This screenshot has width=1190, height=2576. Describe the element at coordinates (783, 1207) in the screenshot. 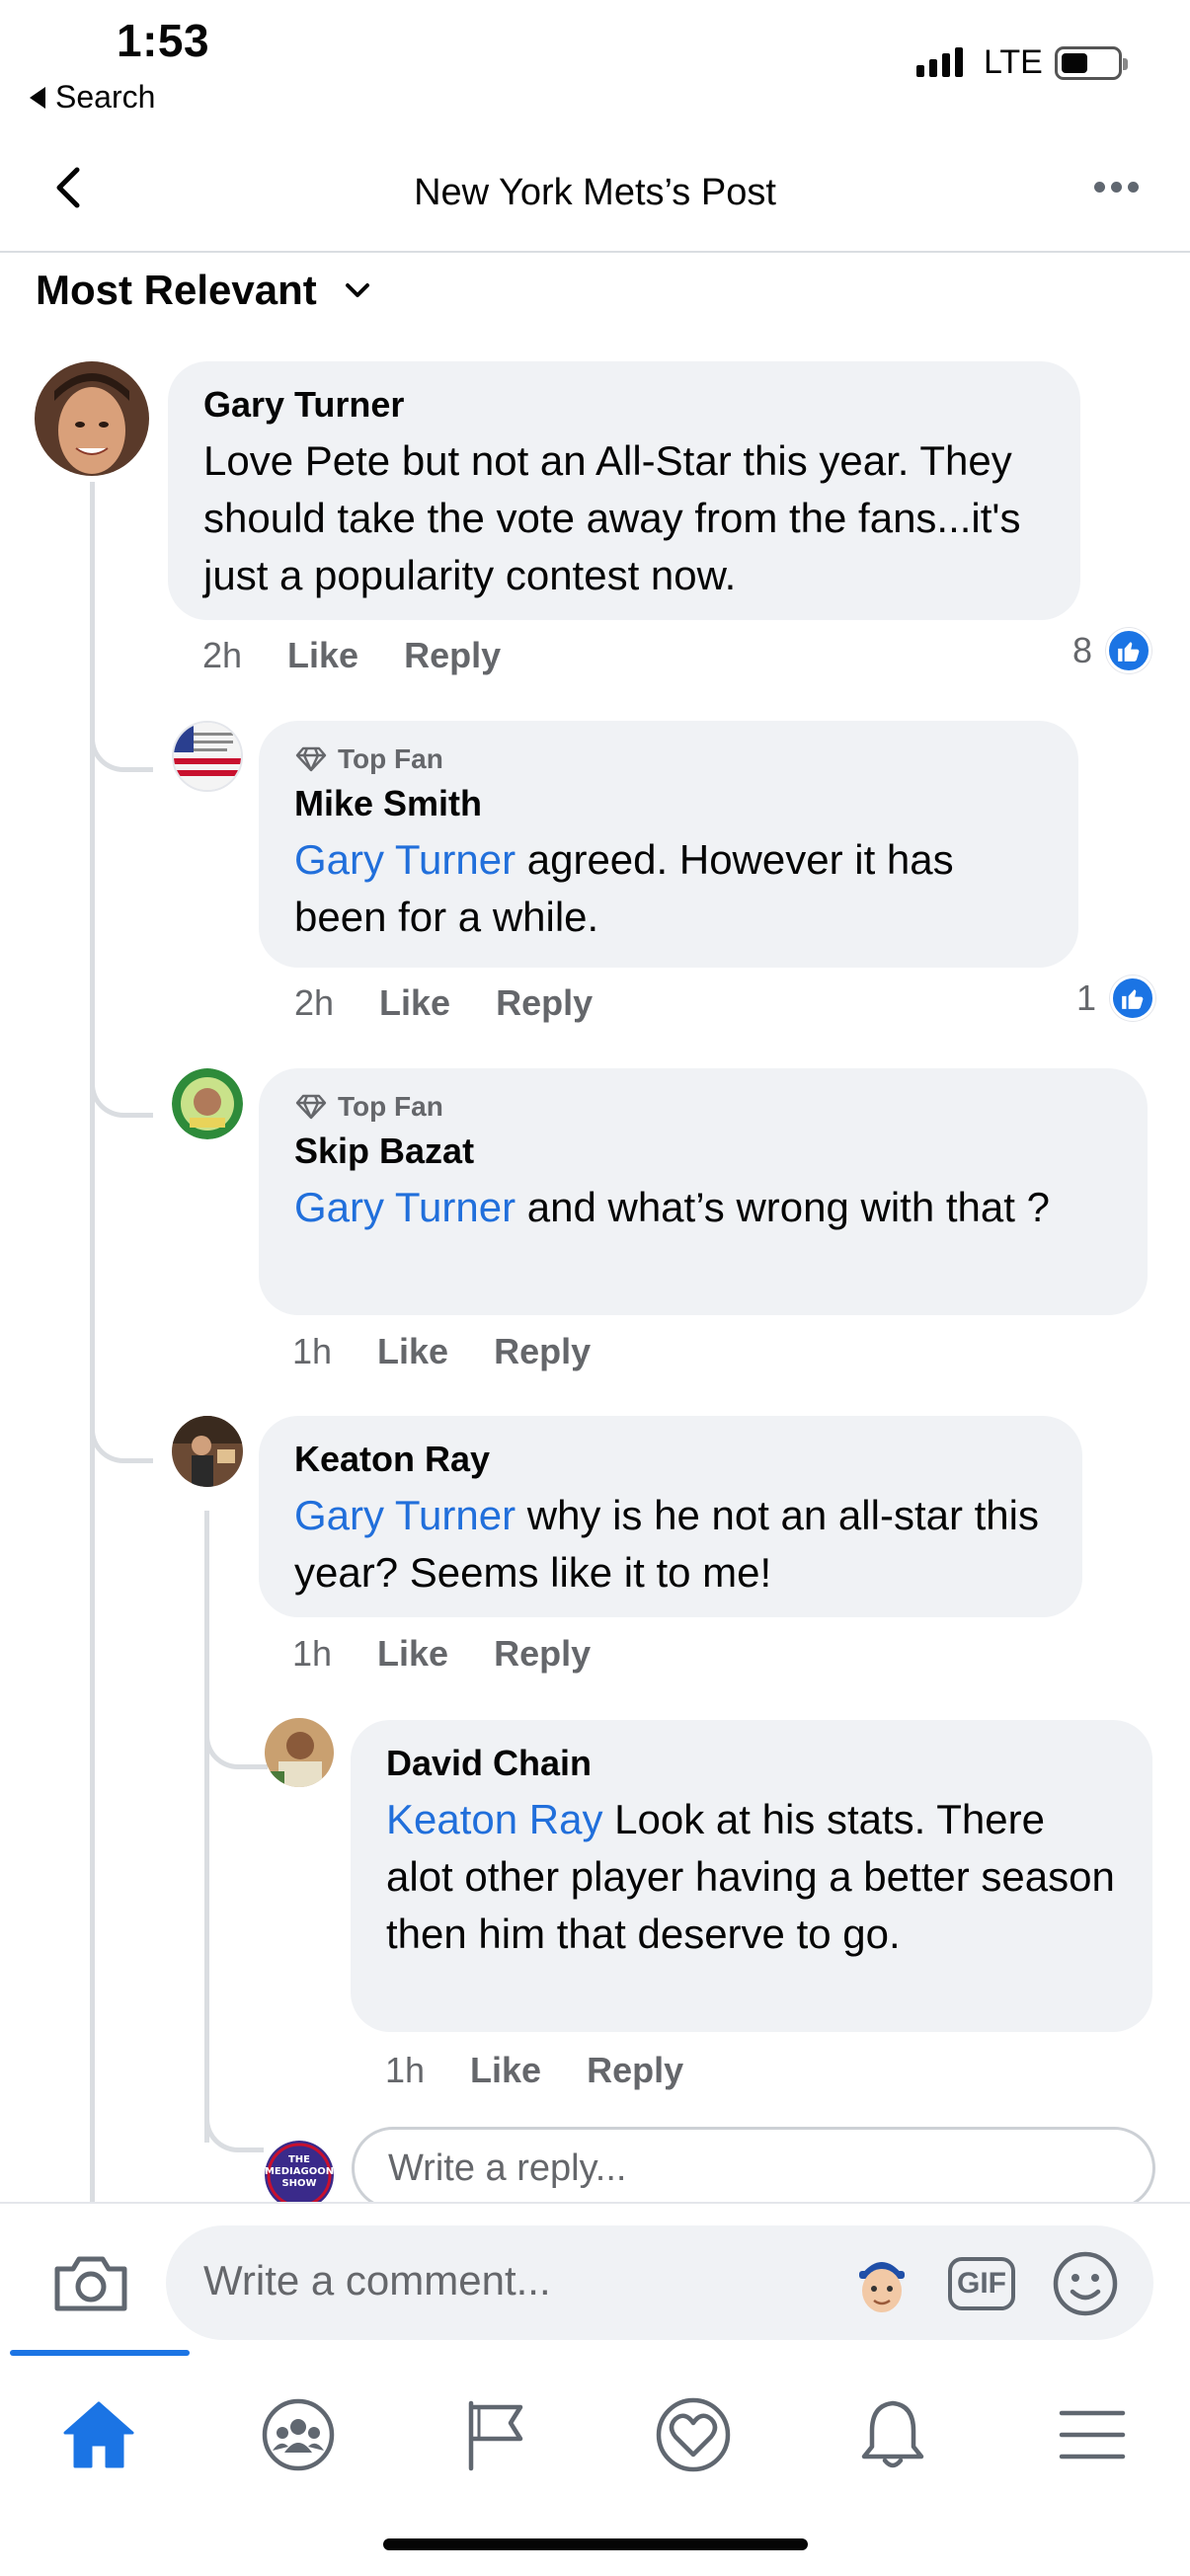

I see `comment-body: and what’s wrong with that ?` at that location.